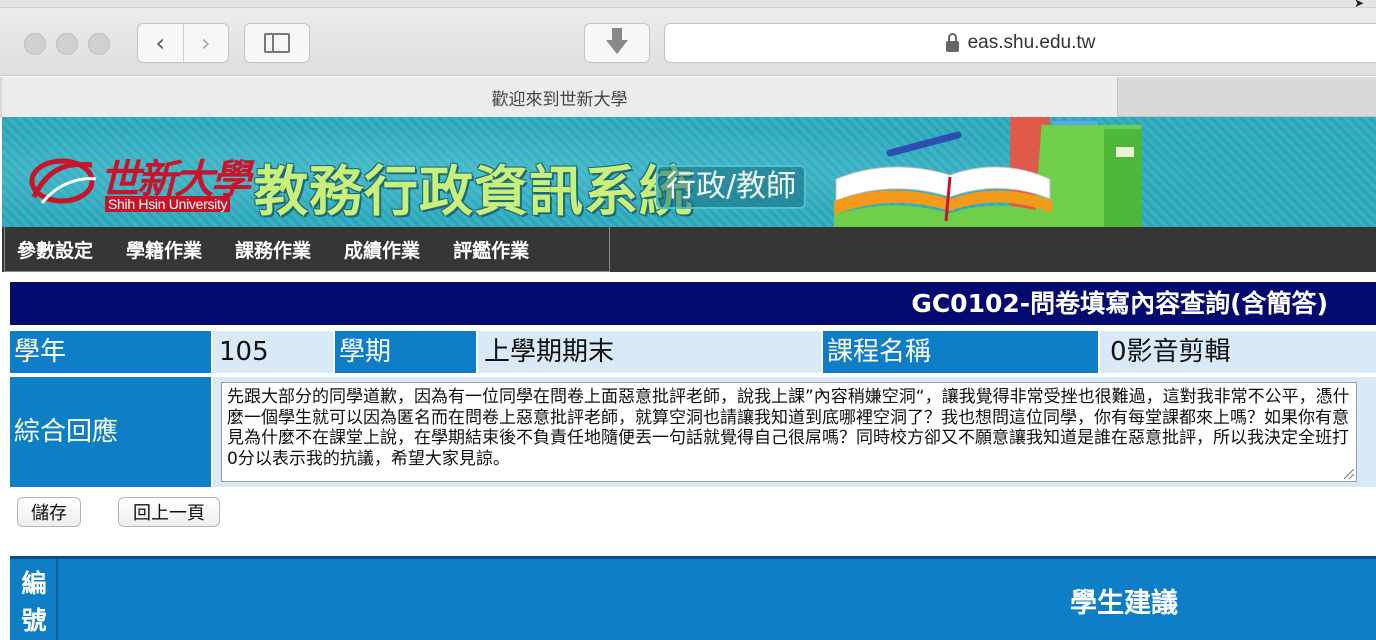 Image resolution: width=1376 pixels, height=640 pixels. I want to click on chevron-left-icon: ‹, so click(160, 43).